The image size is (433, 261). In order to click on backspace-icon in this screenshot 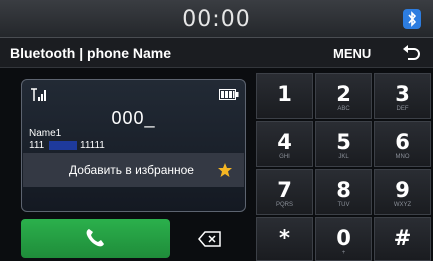, I will do `click(209, 239)`.